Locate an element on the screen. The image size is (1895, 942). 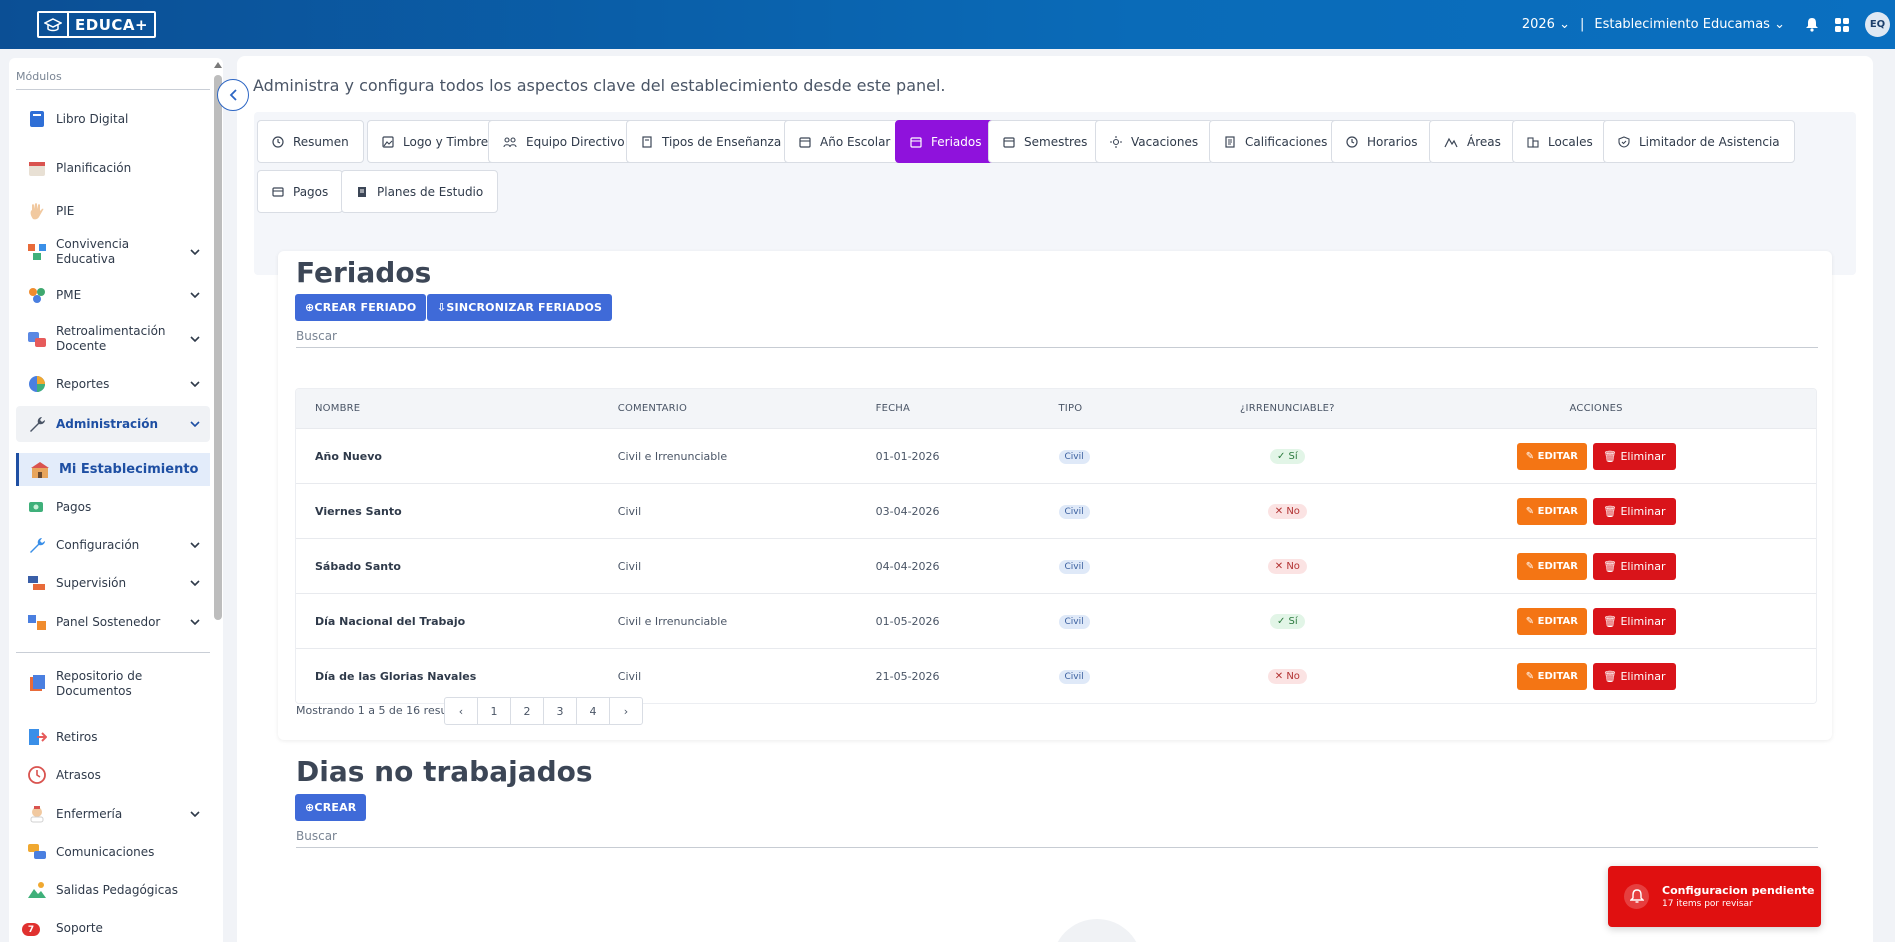
year-value: 2026 is located at coordinates (1538, 24).